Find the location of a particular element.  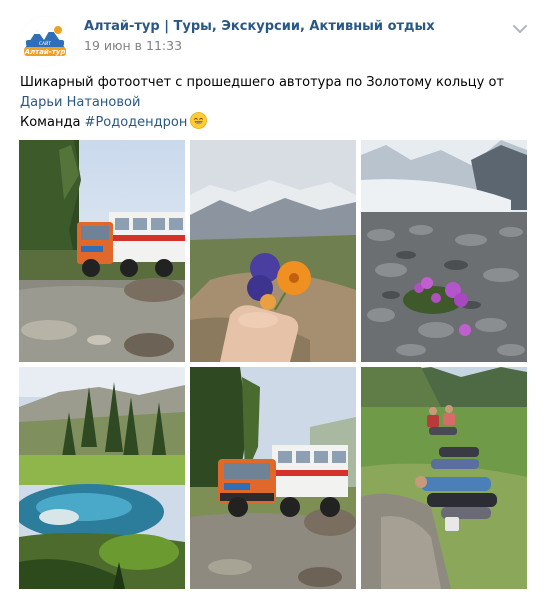

svg-text: Алтай-тур is located at coordinates (45, 52).